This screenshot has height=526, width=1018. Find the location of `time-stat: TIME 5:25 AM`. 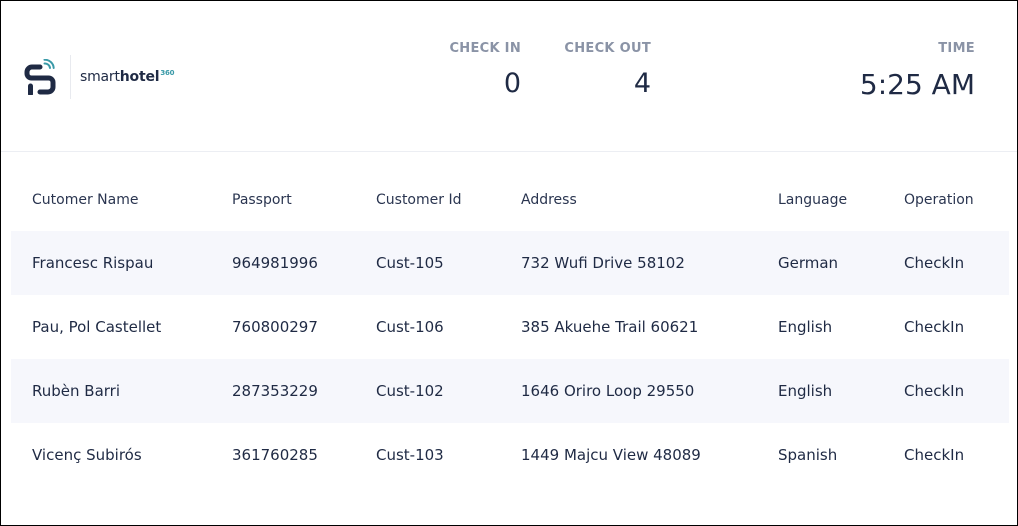

time-stat: TIME 5:25 AM is located at coordinates (917, 71).